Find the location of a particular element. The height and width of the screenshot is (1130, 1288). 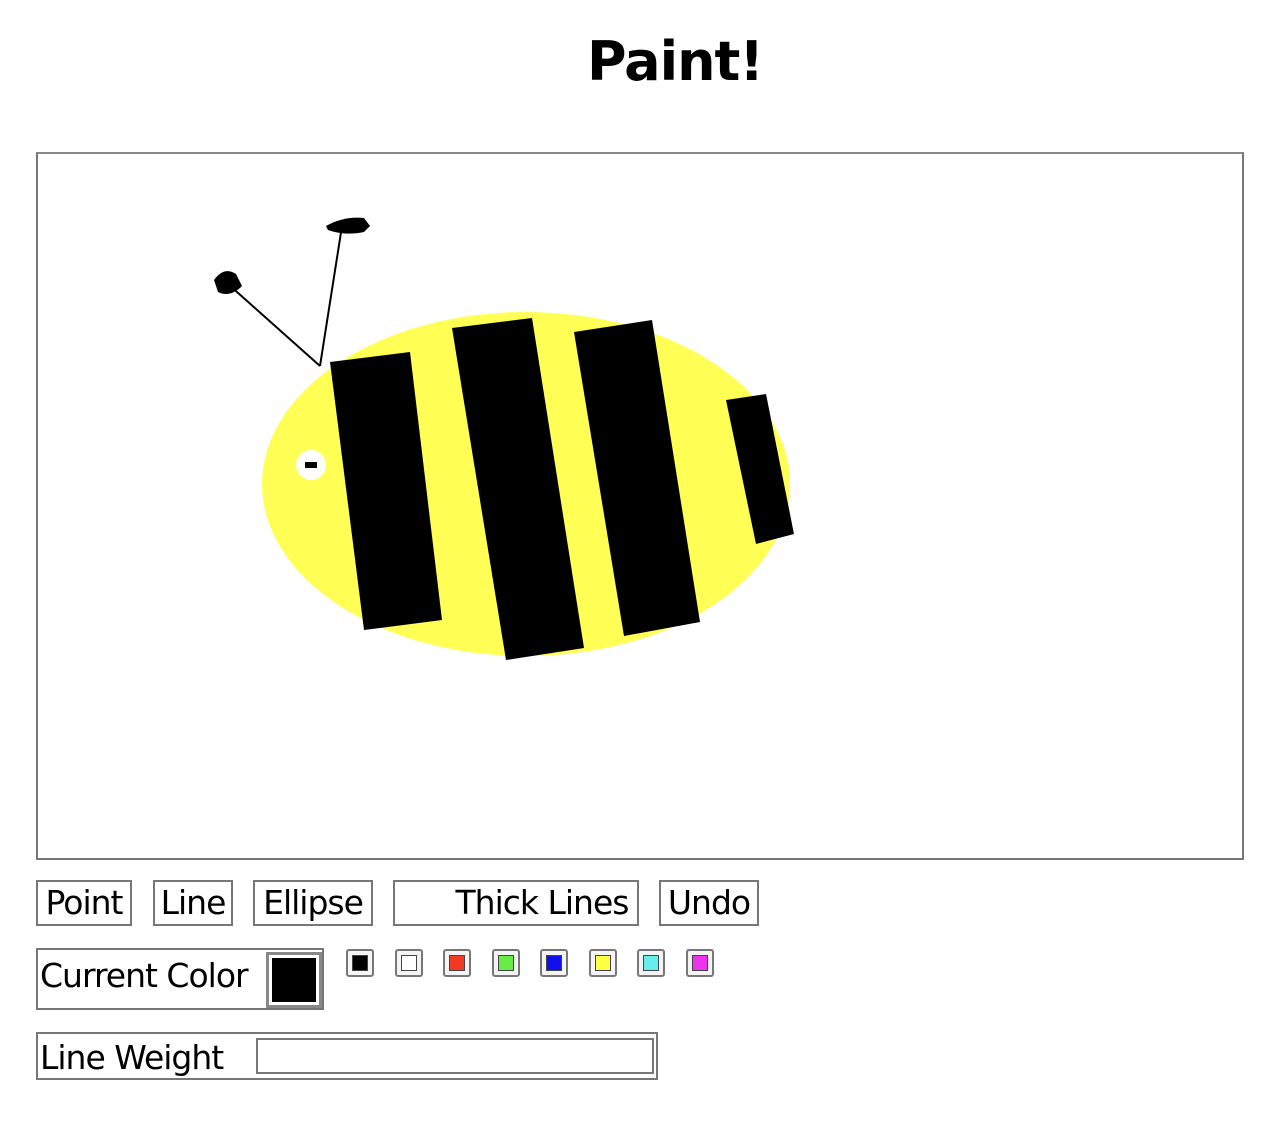

palette-chip-green is located at coordinates (506, 963).